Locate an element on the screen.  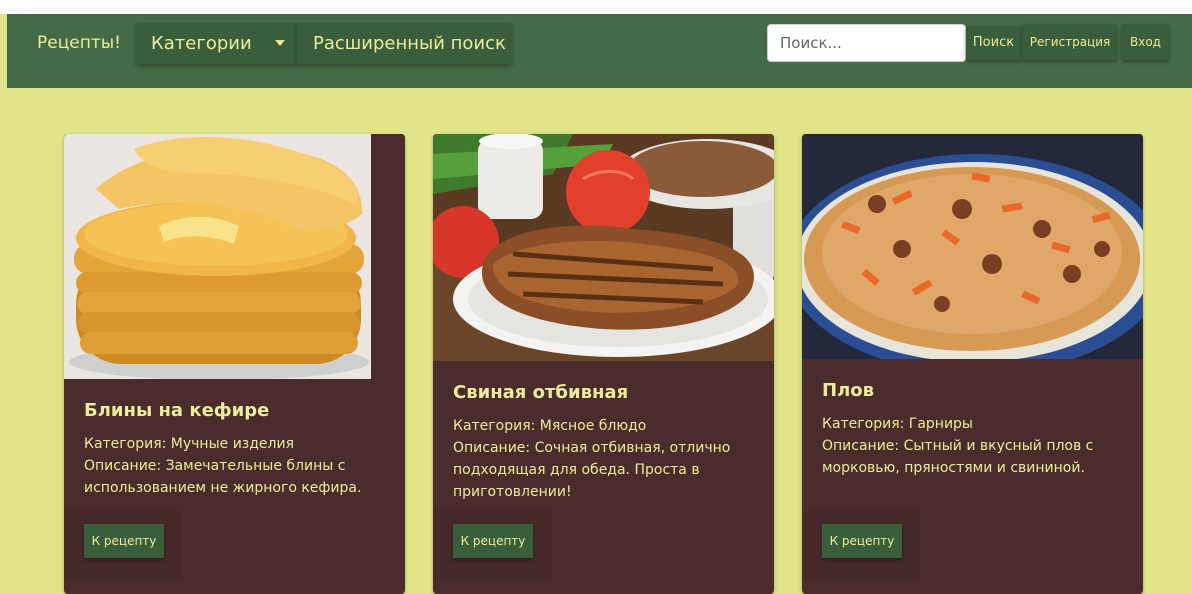
categories-dropdown: Категории is located at coordinates (216, 43).